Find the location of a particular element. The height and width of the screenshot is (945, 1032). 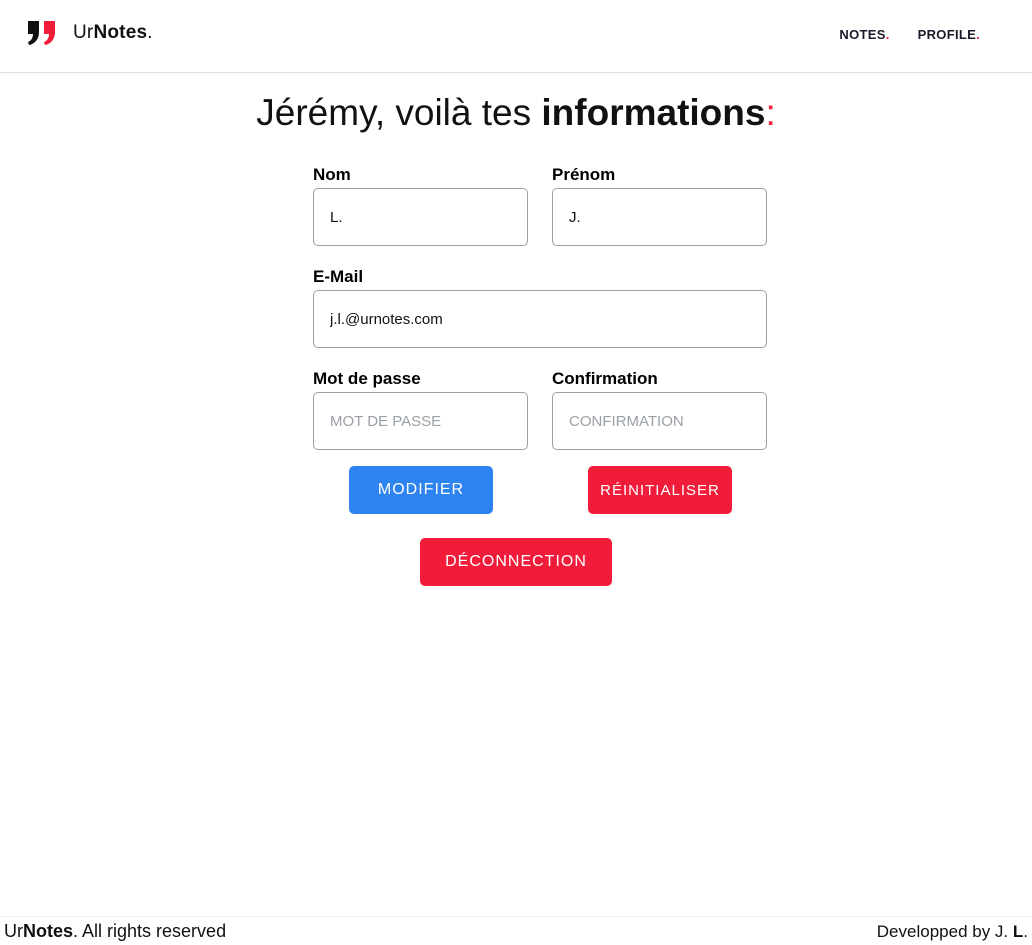

nav-link-notes-label: NOTES is located at coordinates (862, 34).